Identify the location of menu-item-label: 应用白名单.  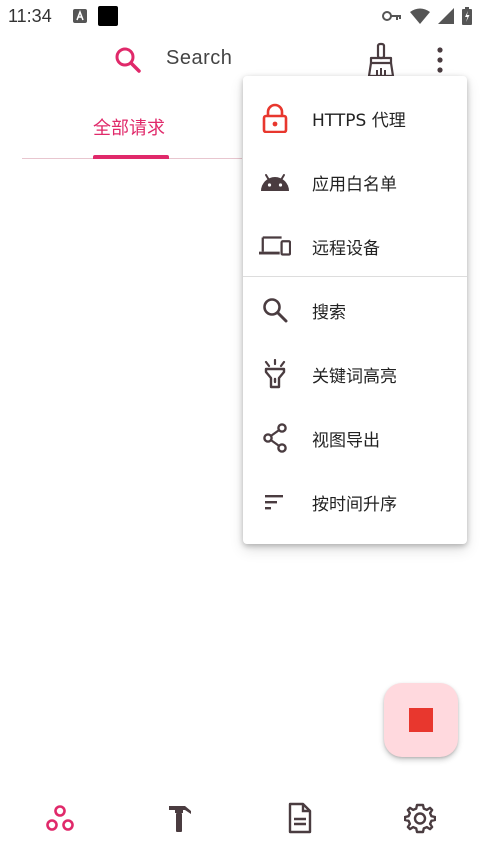
(354, 184).